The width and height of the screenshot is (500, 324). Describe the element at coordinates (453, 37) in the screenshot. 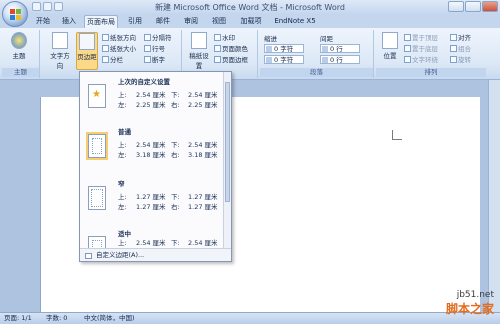

I see `align-icon` at that location.